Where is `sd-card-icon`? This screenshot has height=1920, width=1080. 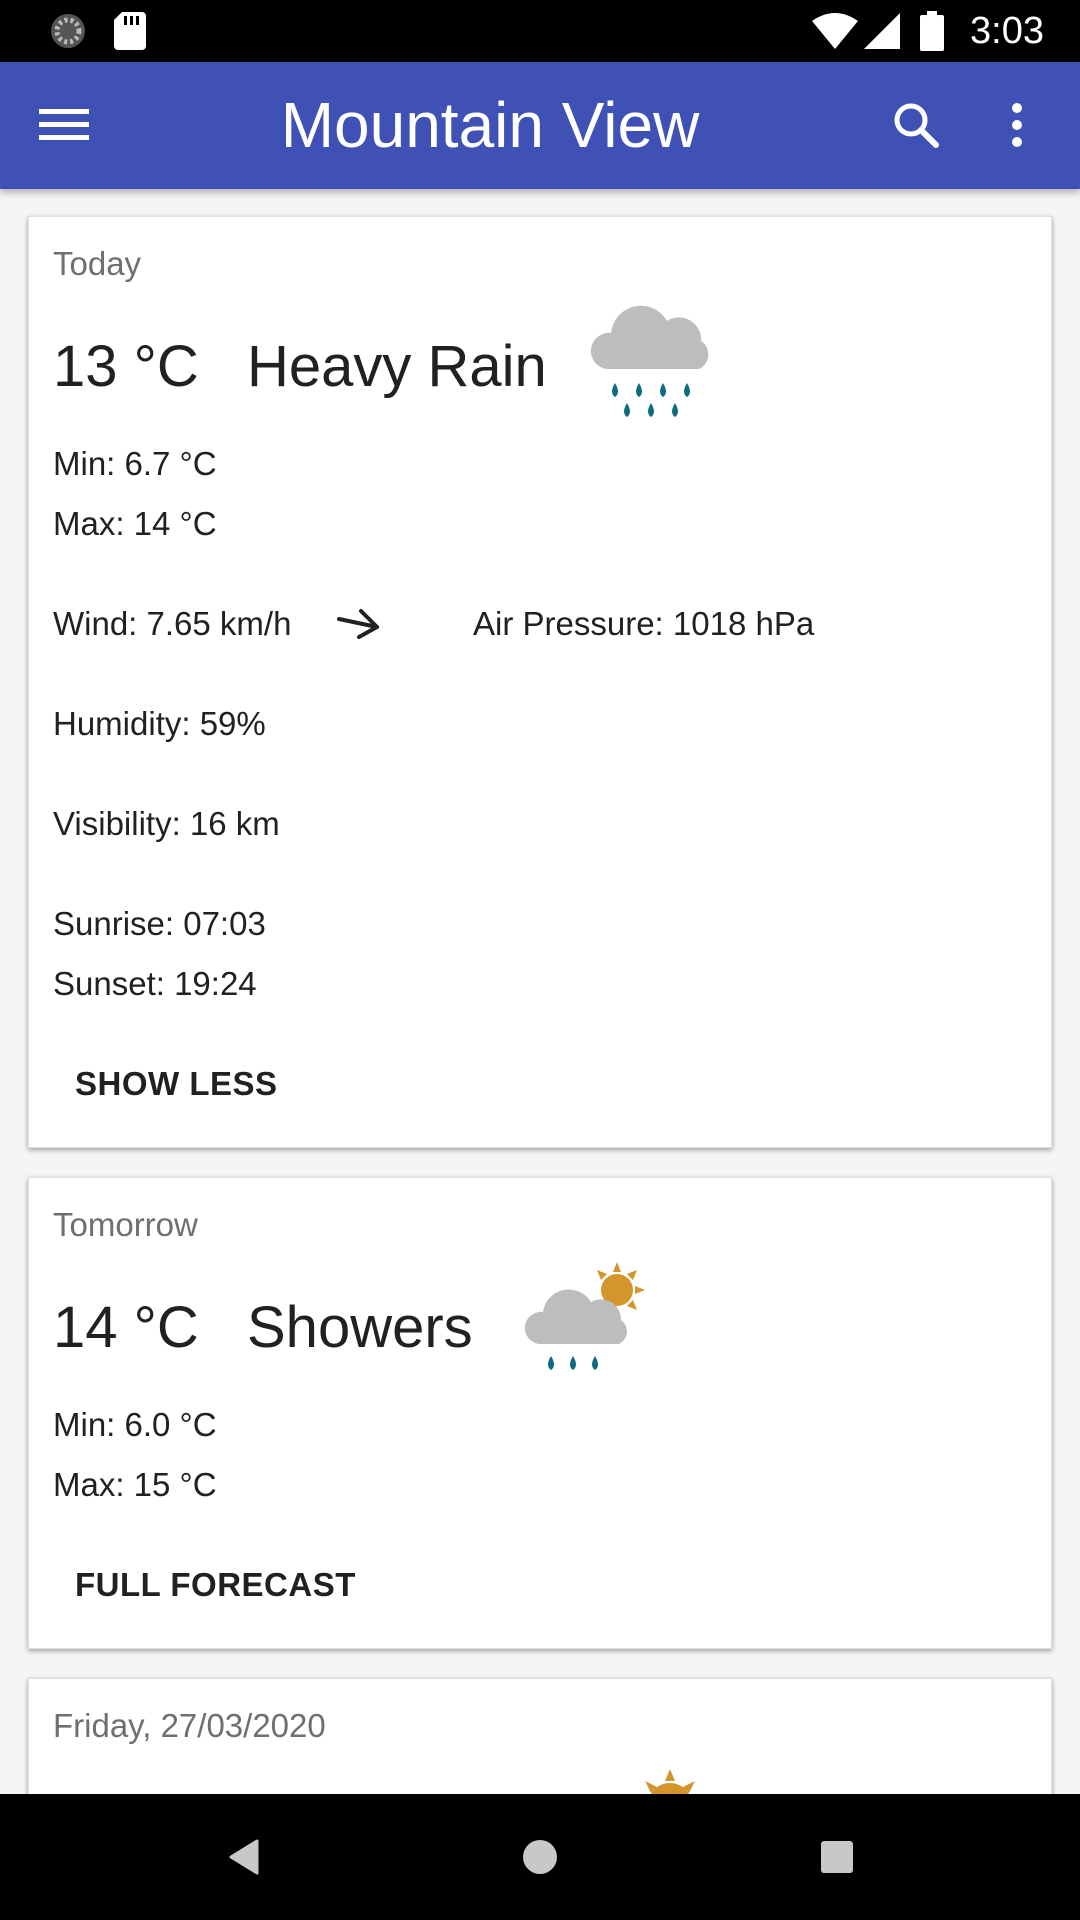 sd-card-icon is located at coordinates (130, 31).